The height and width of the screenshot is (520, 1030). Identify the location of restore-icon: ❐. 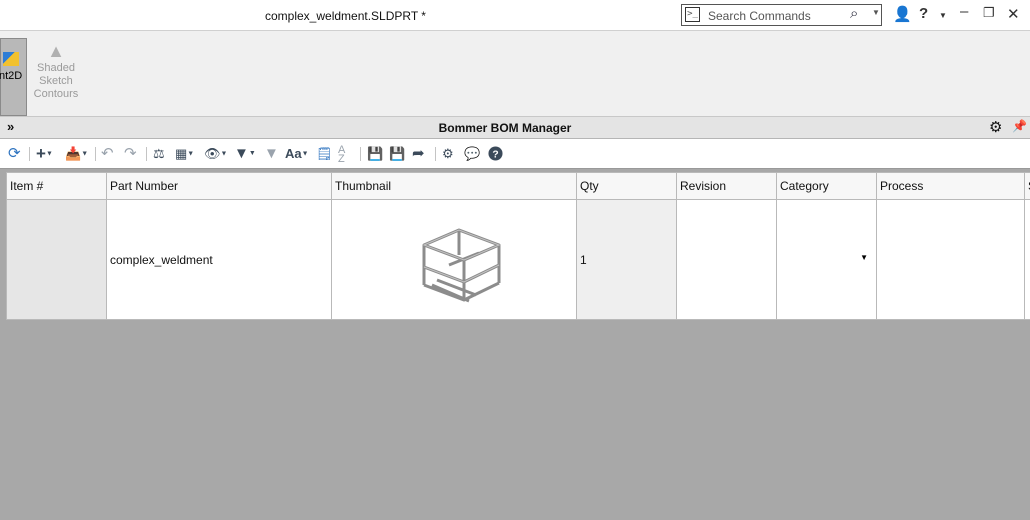
(989, 13).